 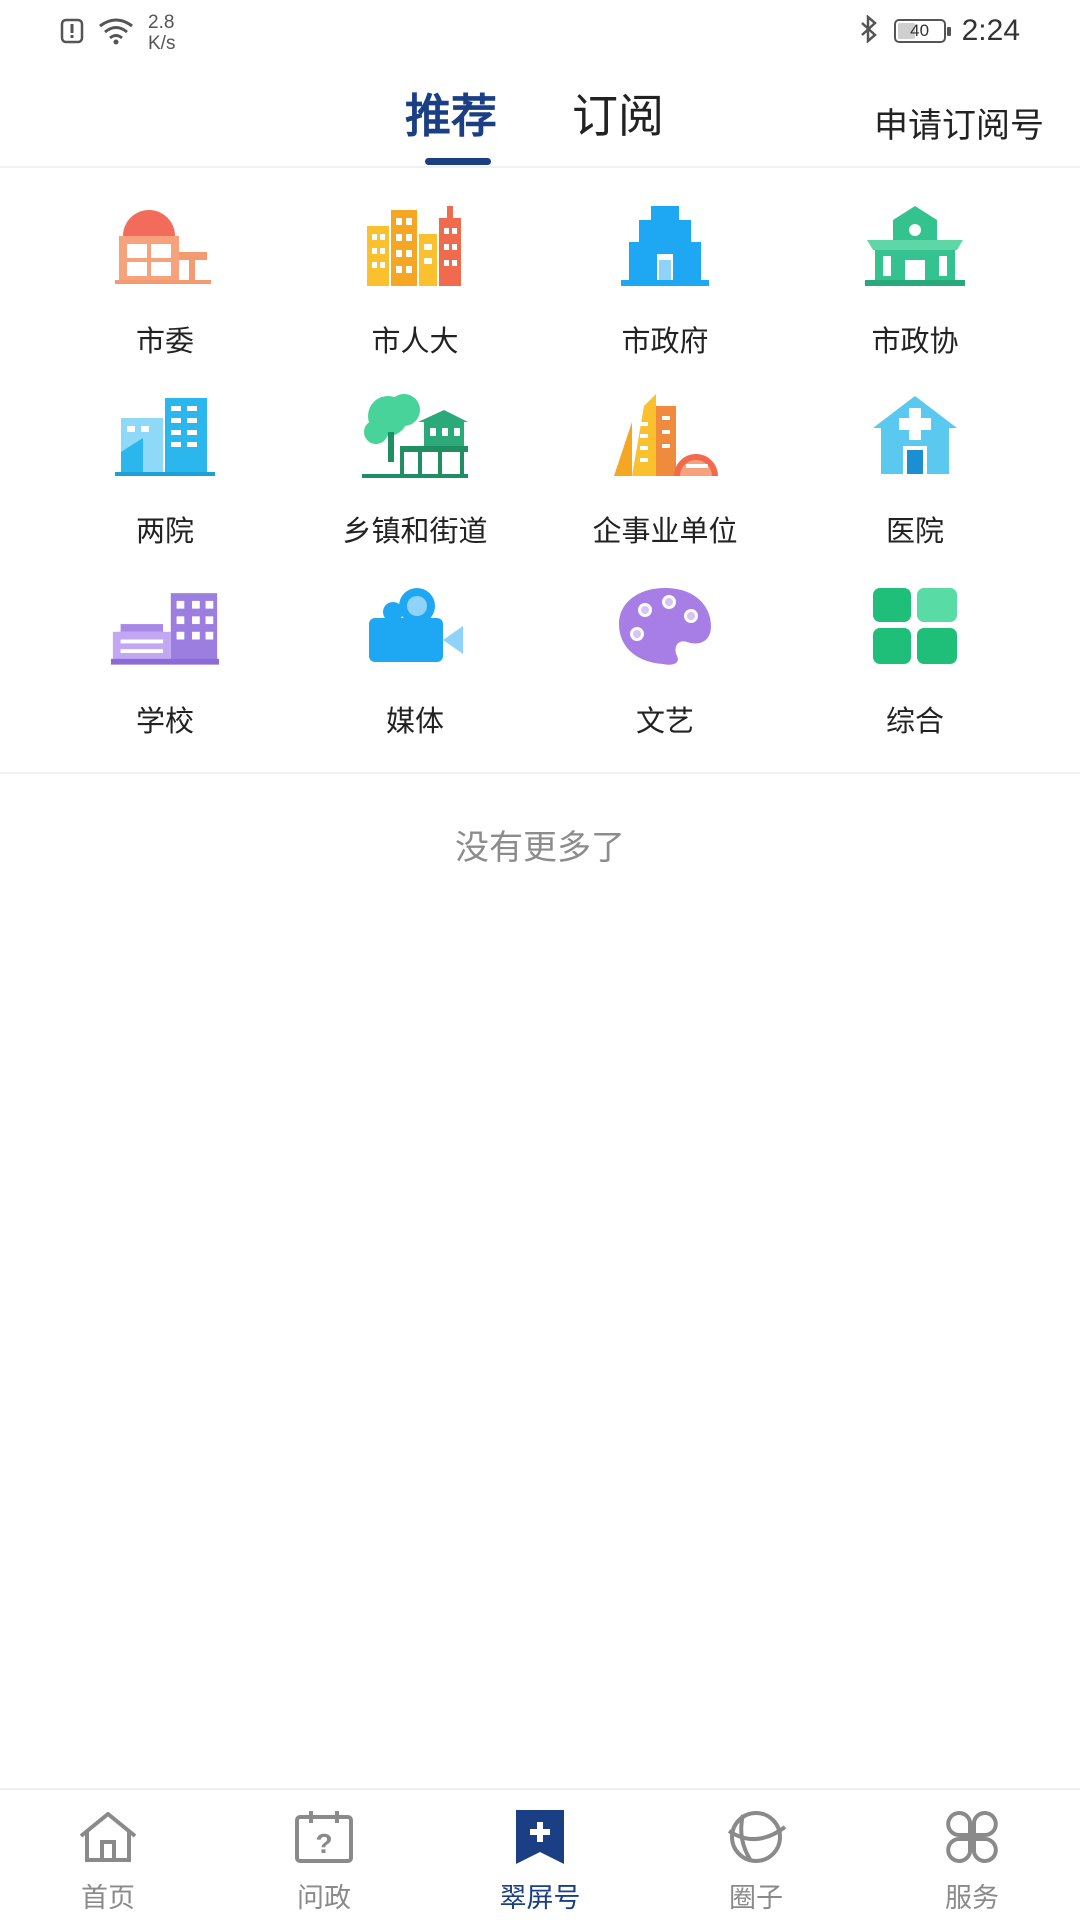 I want to click on category-arts: 文艺, so click(x=665, y=665).